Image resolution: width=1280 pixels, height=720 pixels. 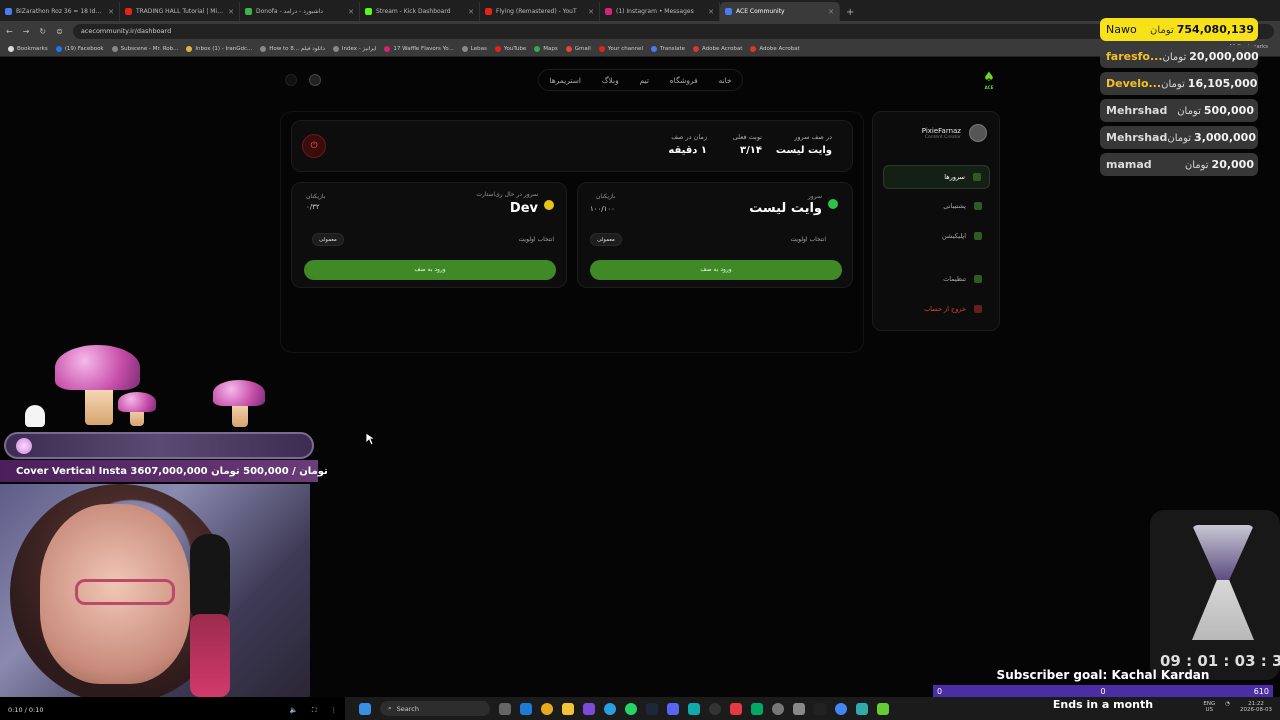 I want to click on bookmark-item: Maps, so click(x=546, y=48).